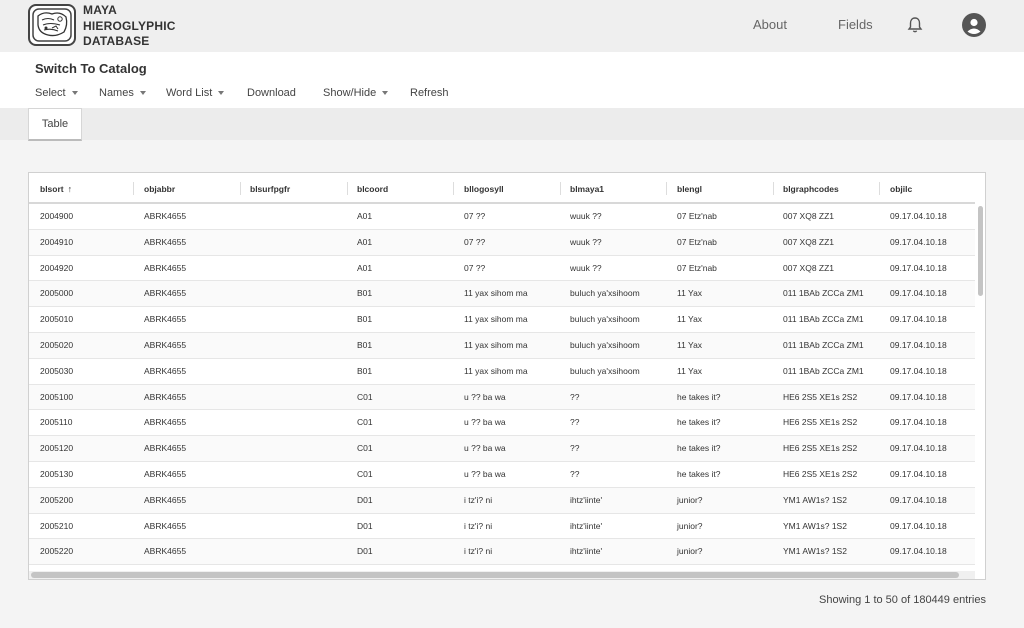 The height and width of the screenshot is (628, 1024). Describe the element at coordinates (974, 25) in the screenshot. I see `account-icon` at that location.